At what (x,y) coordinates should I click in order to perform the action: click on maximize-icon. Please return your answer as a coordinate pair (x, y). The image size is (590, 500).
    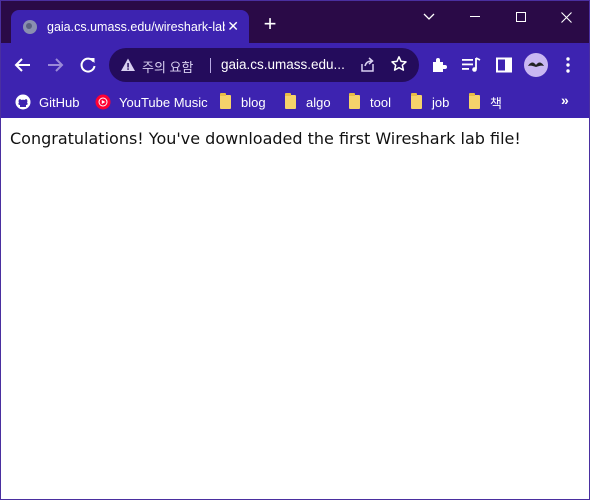
    Looking at the image, I should click on (521, 17).